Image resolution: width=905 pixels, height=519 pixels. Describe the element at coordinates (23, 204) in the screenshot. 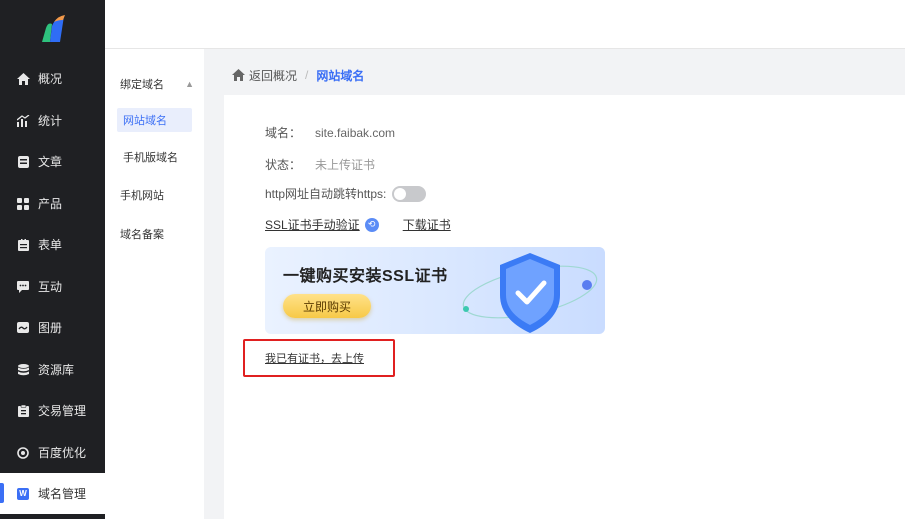

I see `grid-icon` at that location.